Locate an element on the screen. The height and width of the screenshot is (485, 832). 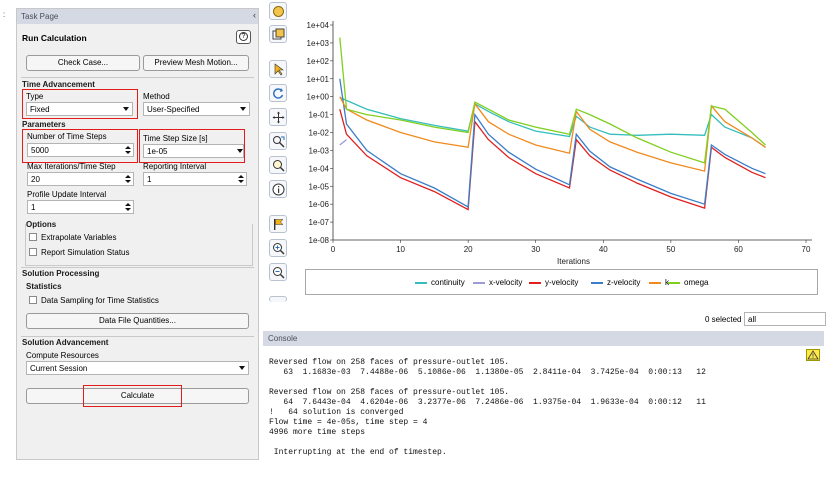
y-tick-label: 1e-03 is located at coordinates (319, 150).